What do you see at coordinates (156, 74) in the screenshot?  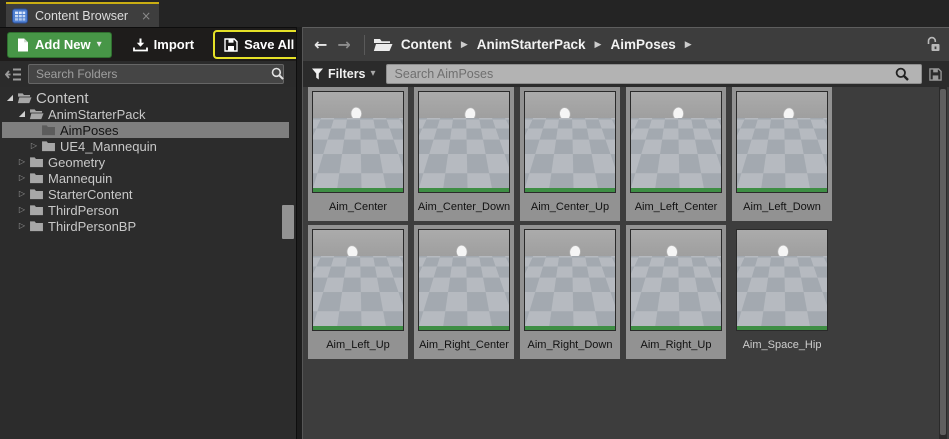 I see `search-folders-input` at bounding box center [156, 74].